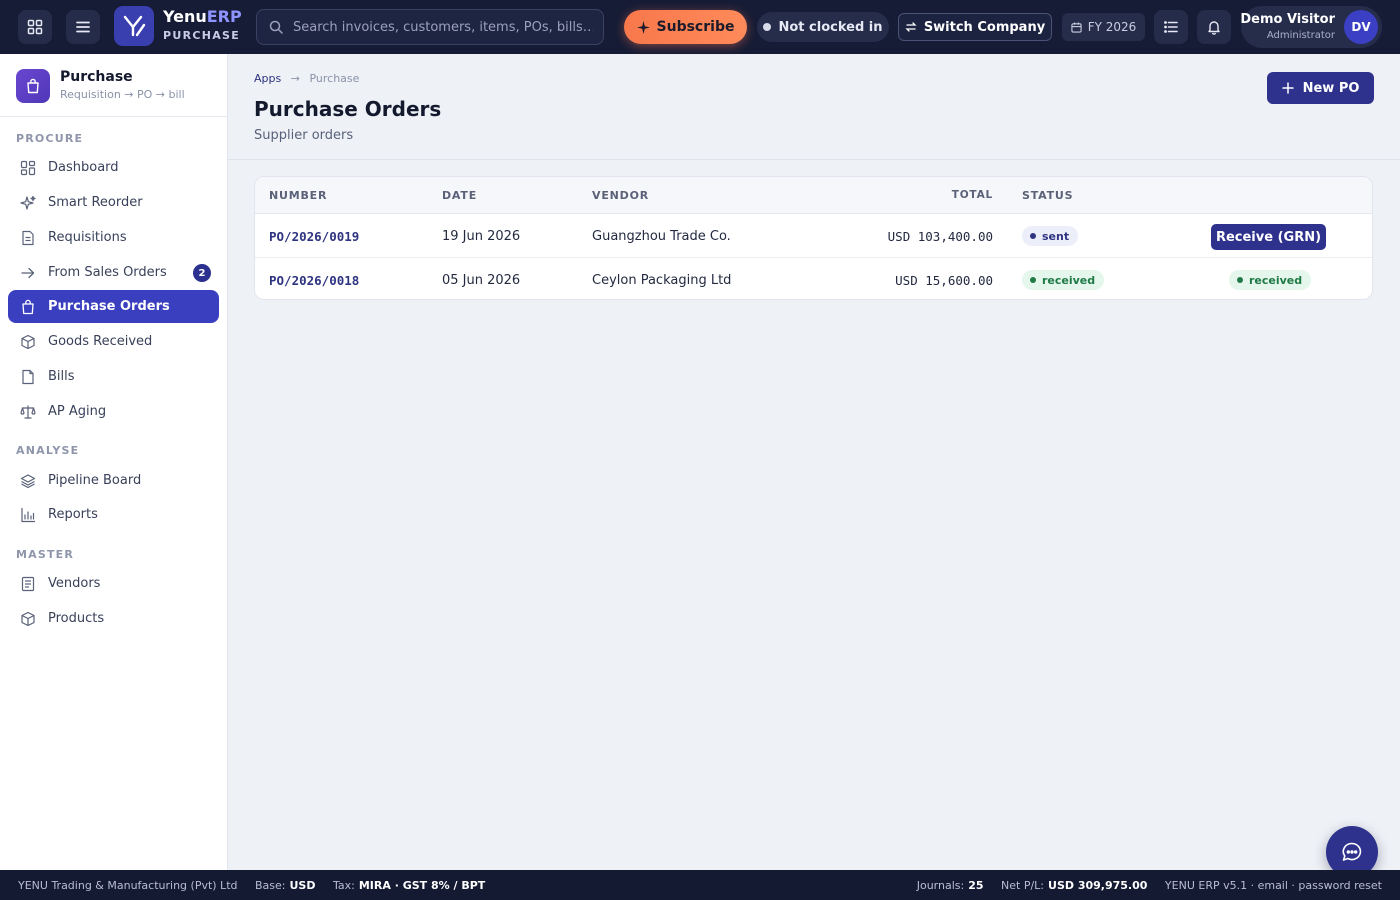  What do you see at coordinates (620, 195) in the screenshot?
I see `column-header-vendor: VENDOR` at bounding box center [620, 195].